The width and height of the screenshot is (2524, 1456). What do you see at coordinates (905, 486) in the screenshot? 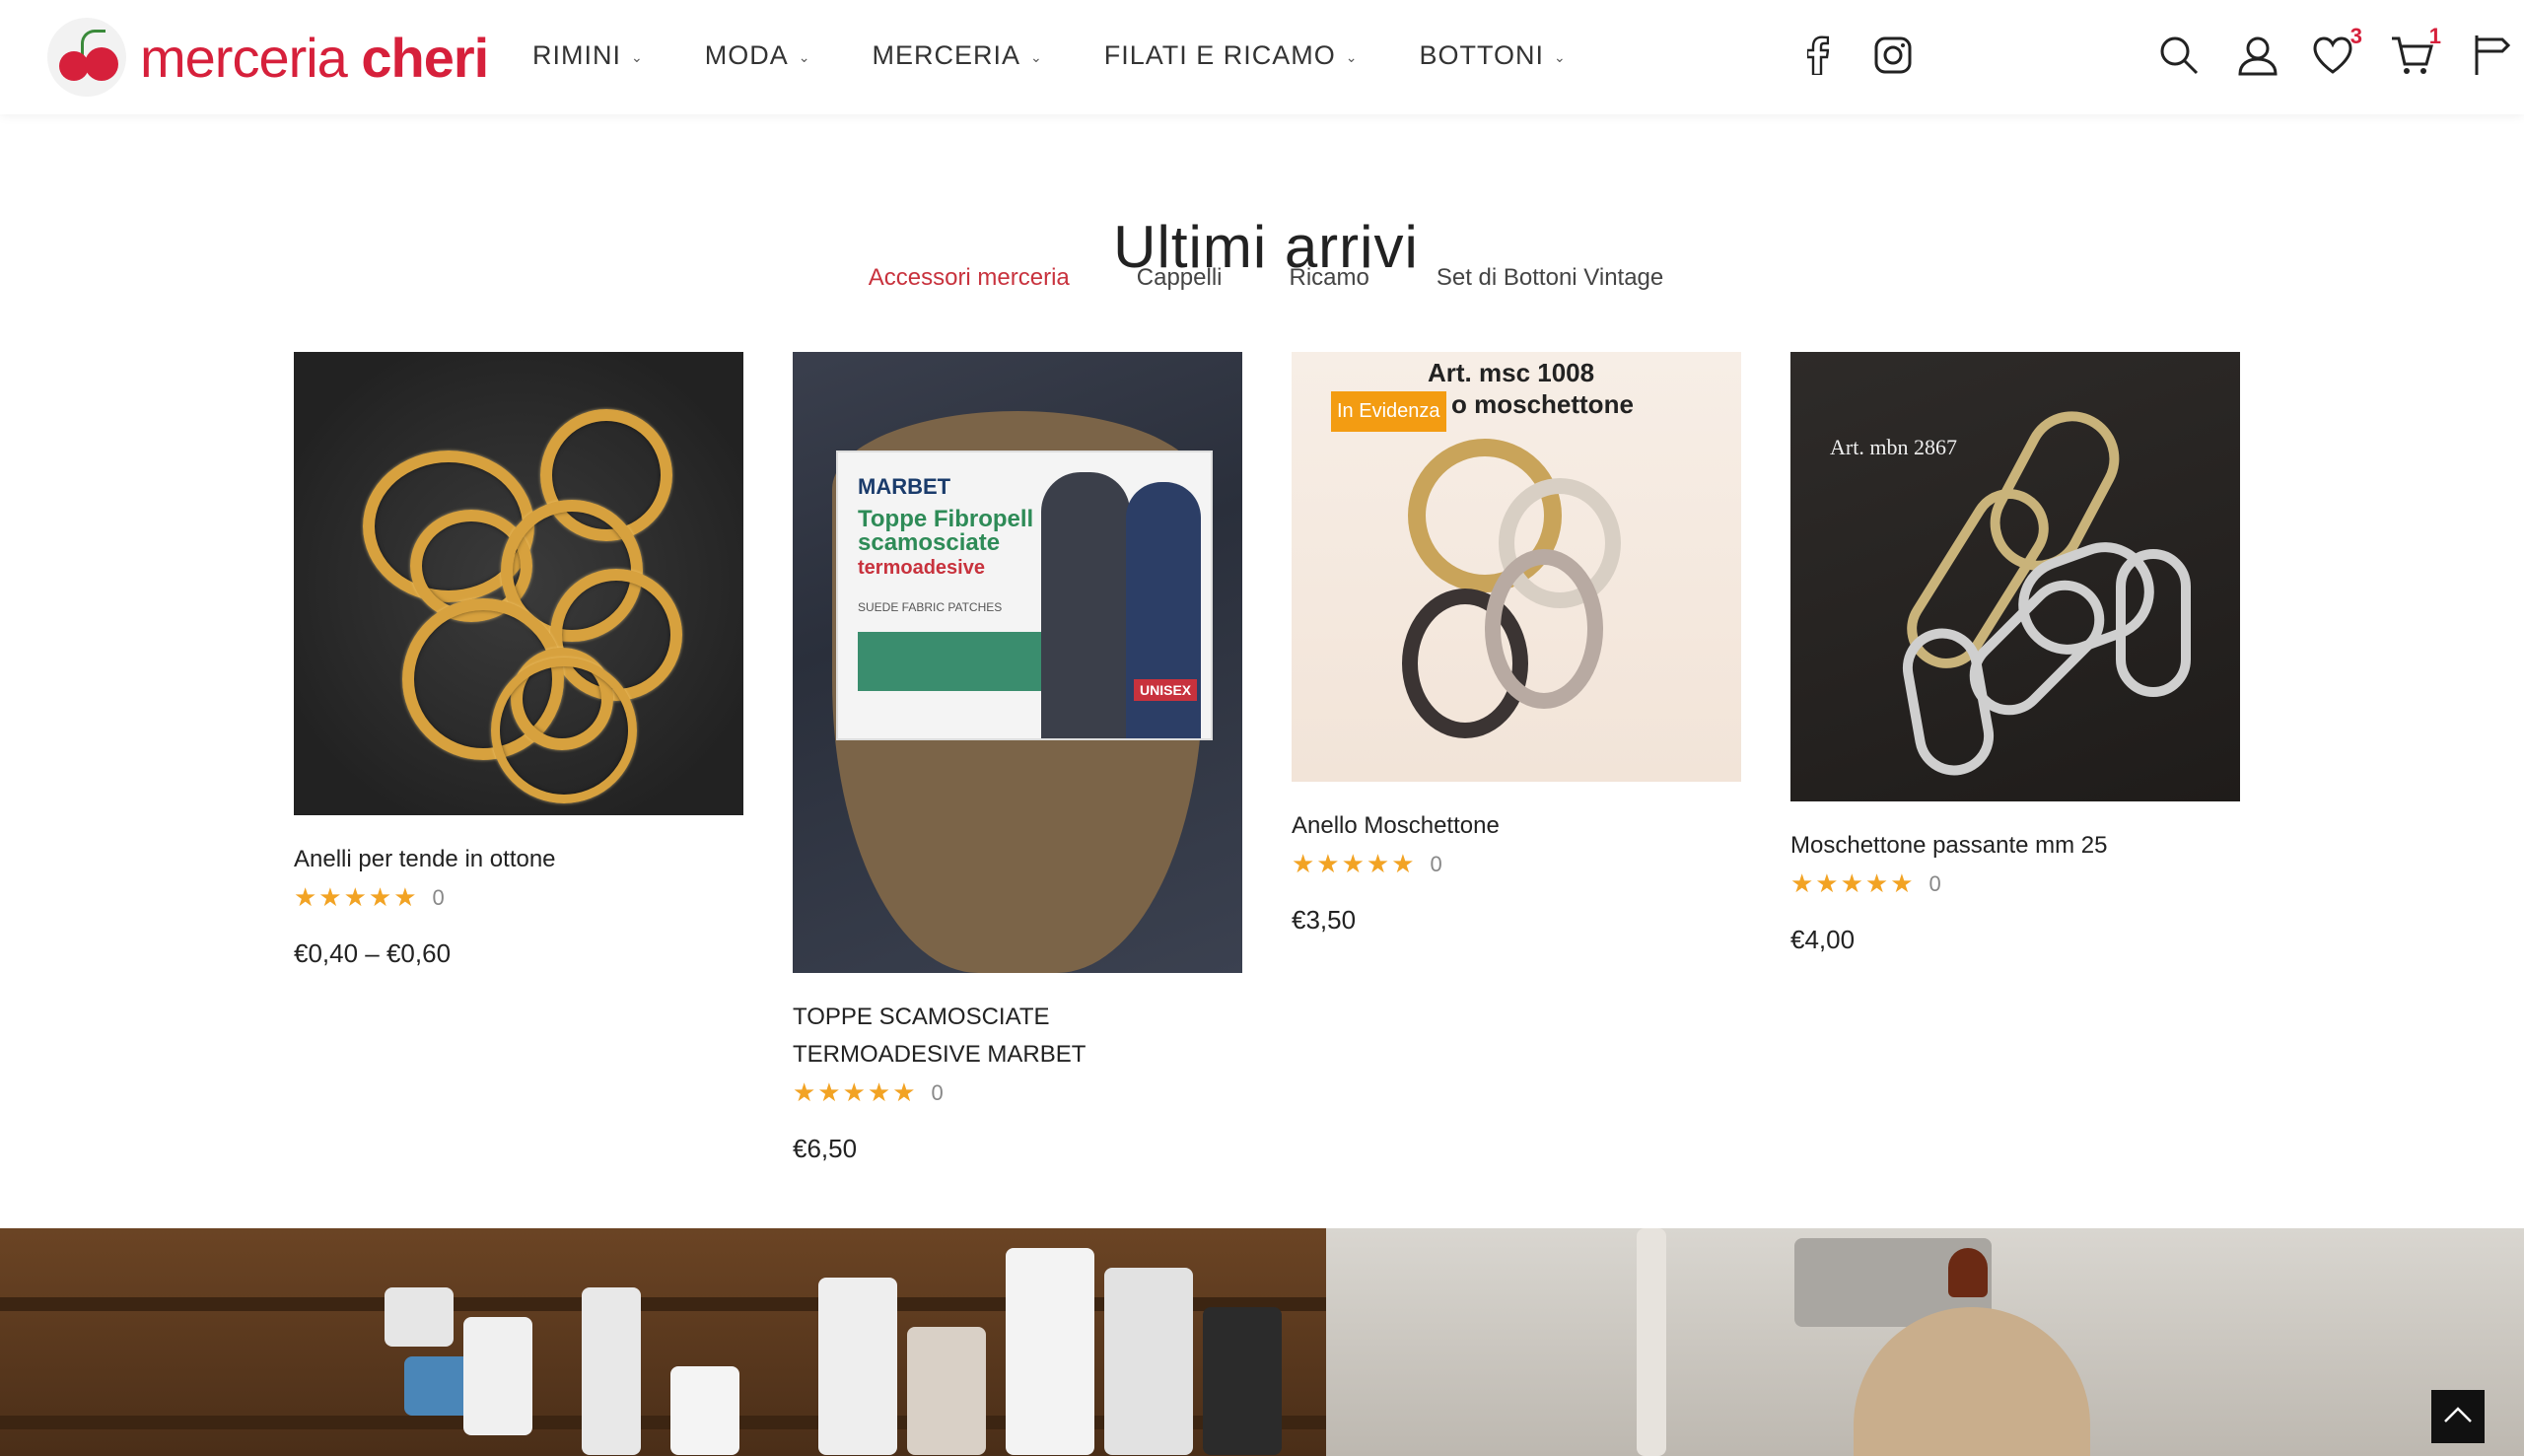
I see `package-brand: MARBET` at bounding box center [905, 486].